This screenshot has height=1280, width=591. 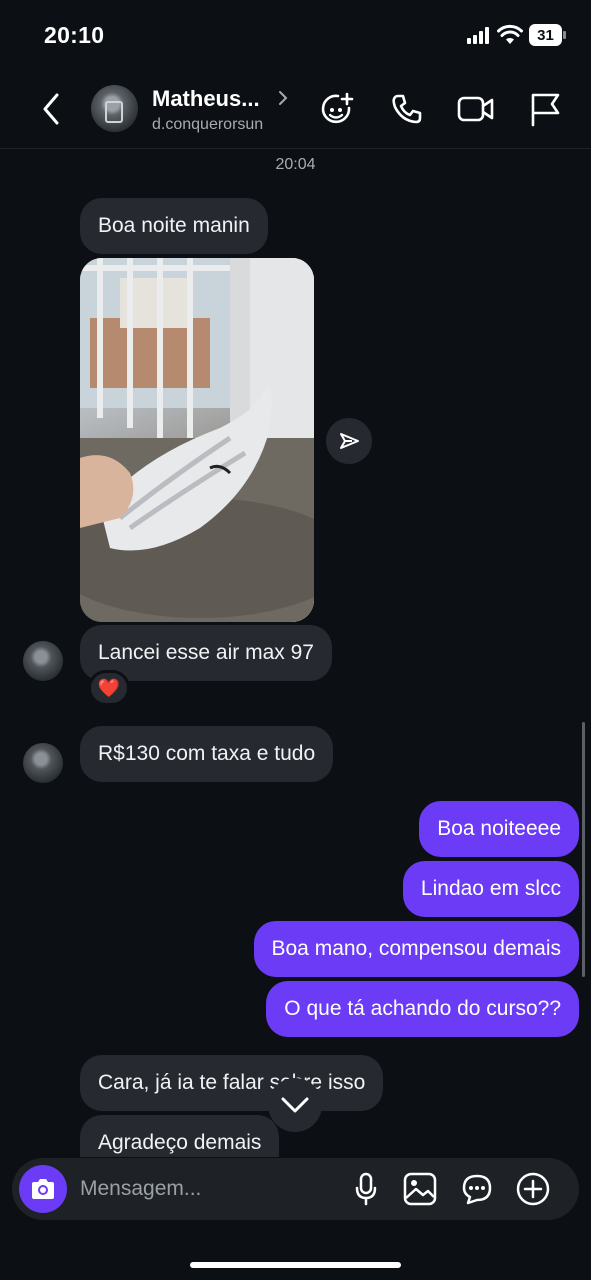 I want to click on incoming-message: R$130 com taxa e tudo, so click(x=207, y=754).